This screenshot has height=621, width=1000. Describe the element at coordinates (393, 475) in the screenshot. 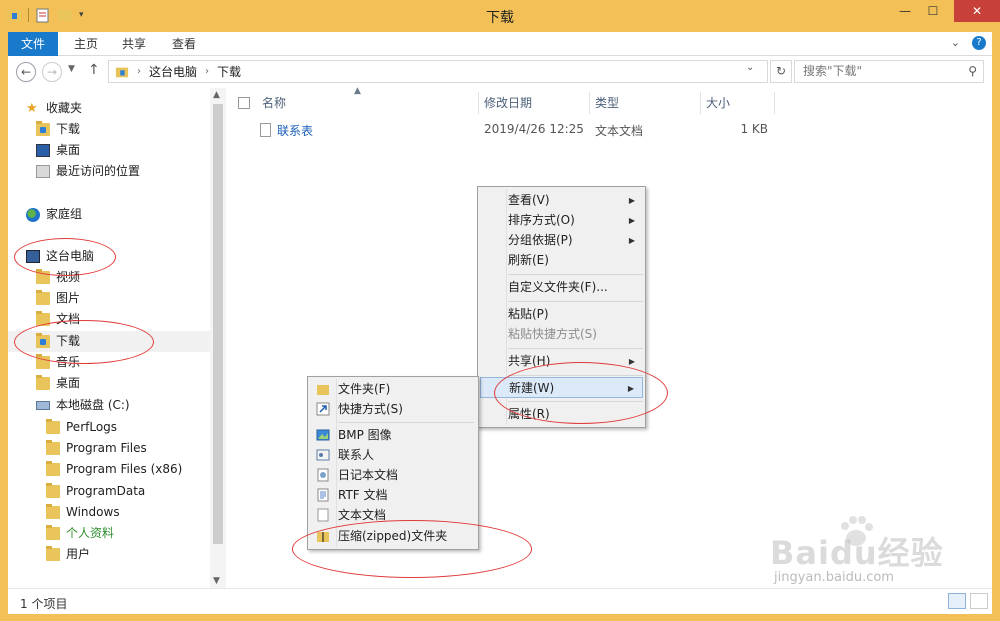

I see `submenu-item-journal: 日记本文档` at that location.